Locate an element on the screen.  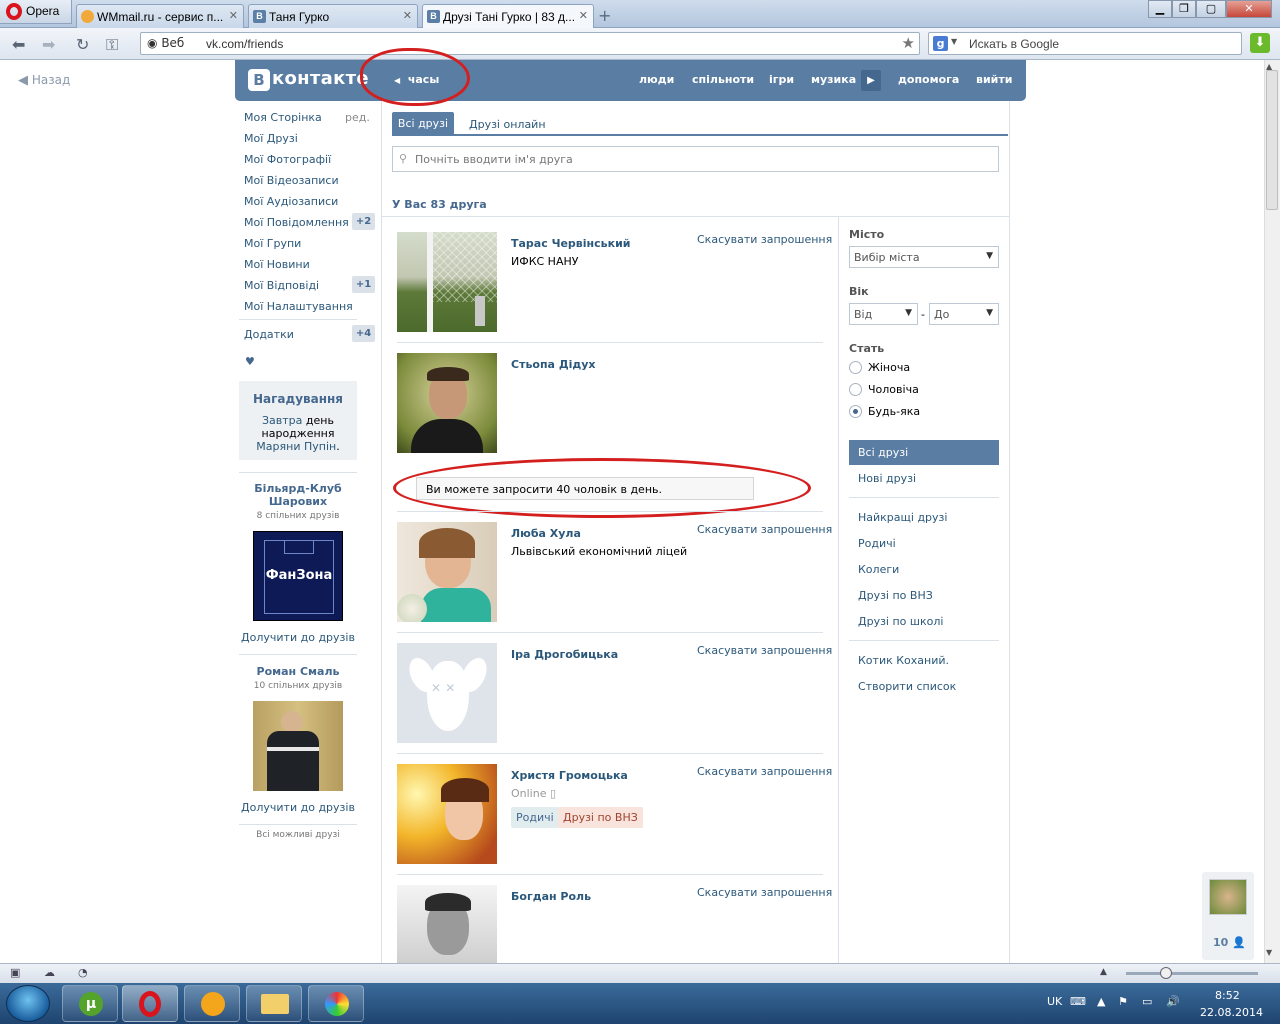
messages-count-badge: +2 is located at coordinates (363, 221).